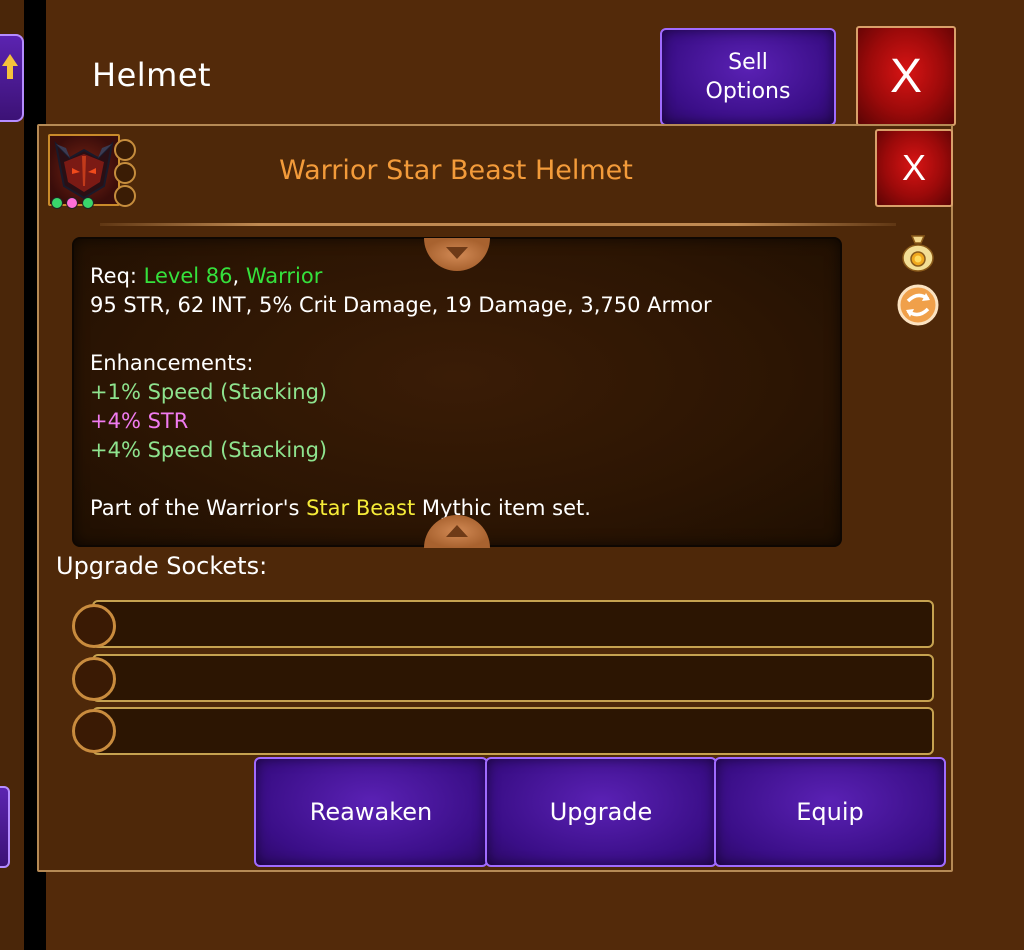 The height and width of the screenshot is (950, 1024). I want to click on upgrade-button: Upgrade, so click(601, 812).